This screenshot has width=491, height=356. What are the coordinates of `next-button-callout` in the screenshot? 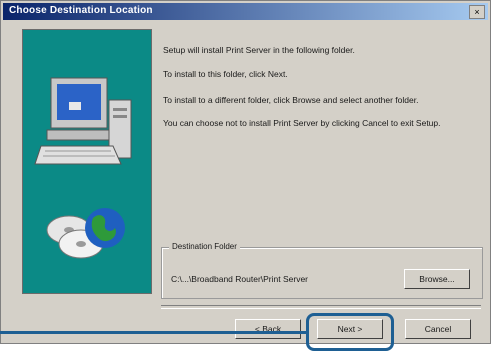 It's located at (350, 332).